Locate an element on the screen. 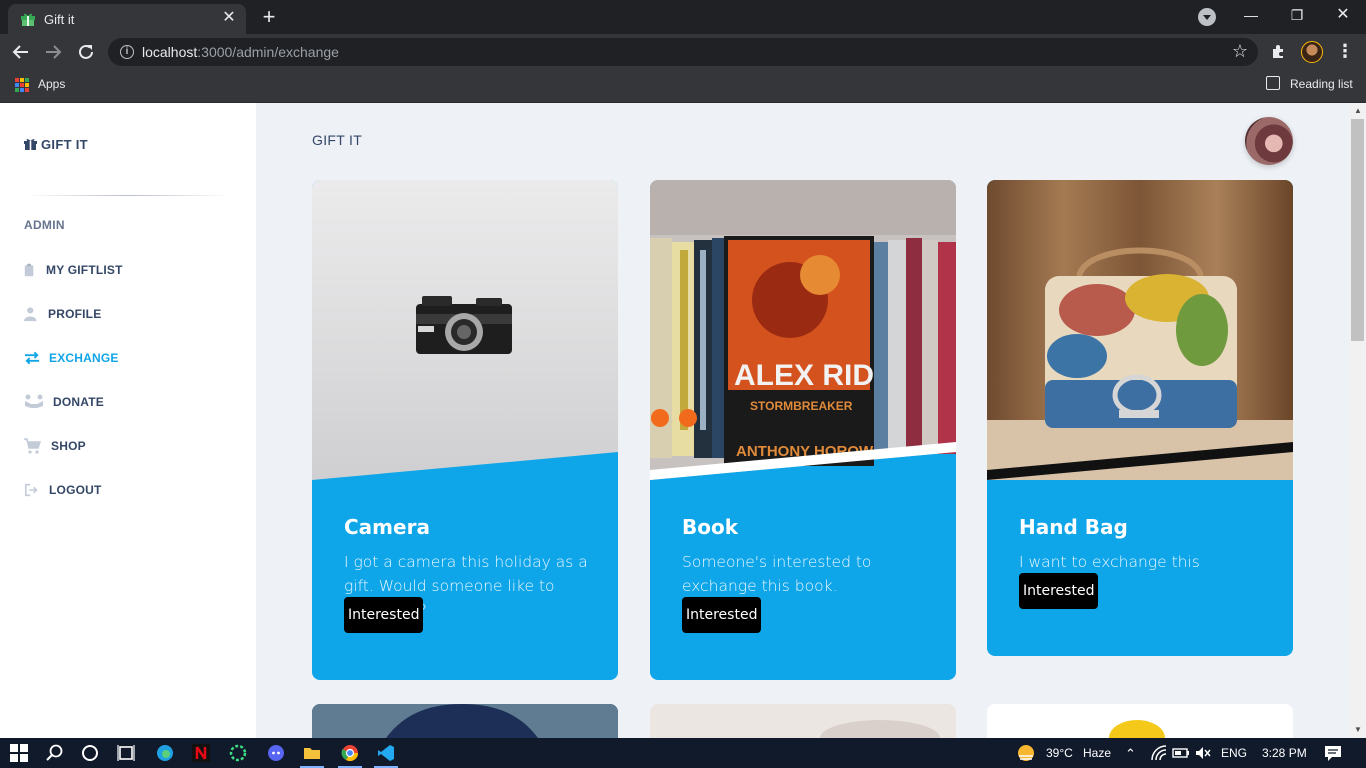 The image size is (1366, 768). chevron-up-icon: ⌃ is located at coordinates (1130, 754).